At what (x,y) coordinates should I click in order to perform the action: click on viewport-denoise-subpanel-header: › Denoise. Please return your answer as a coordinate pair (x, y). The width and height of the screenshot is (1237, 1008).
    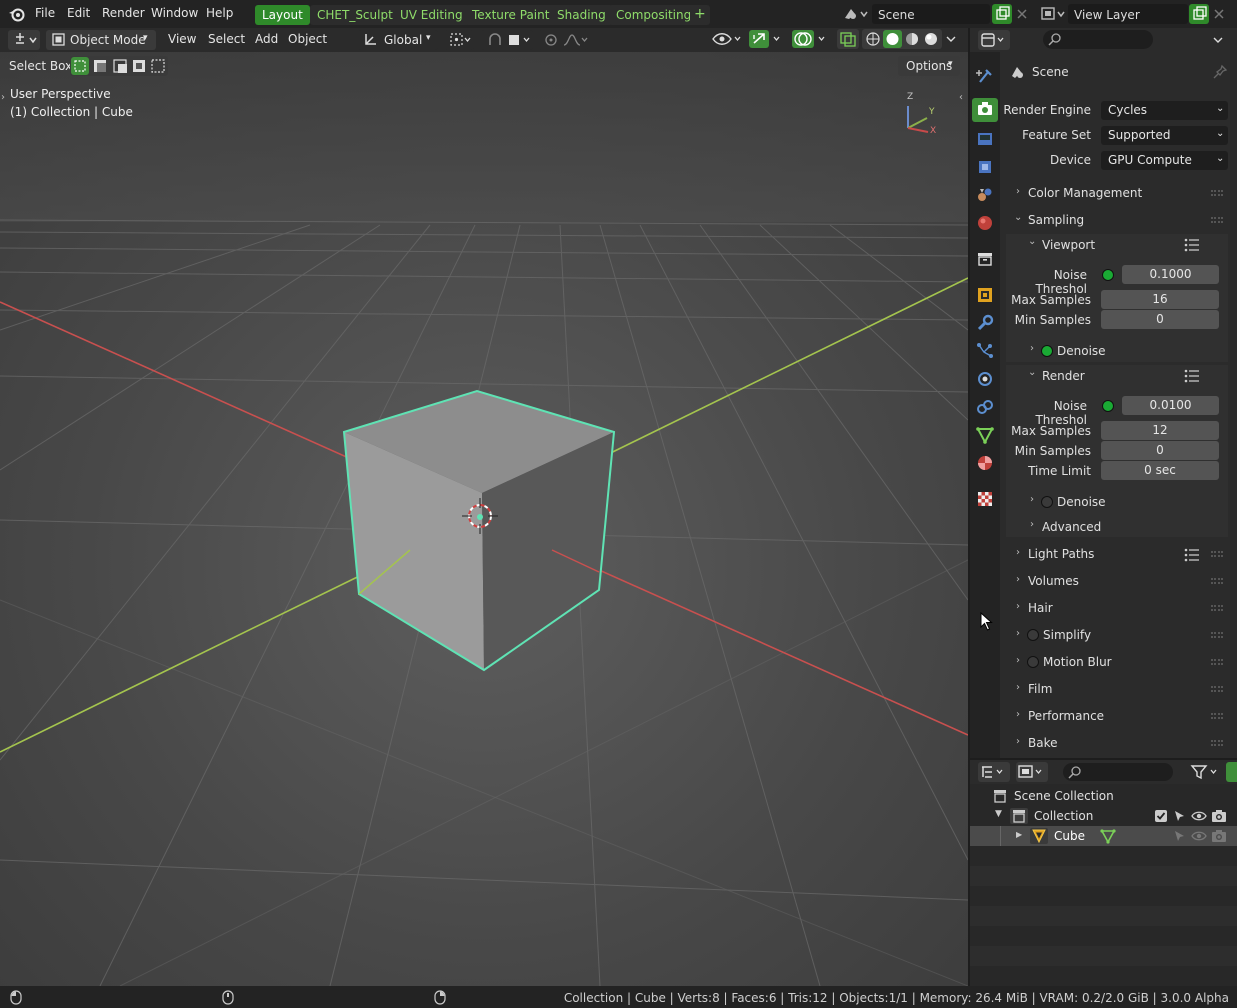
    Looking at the image, I should click on (1117, 351).